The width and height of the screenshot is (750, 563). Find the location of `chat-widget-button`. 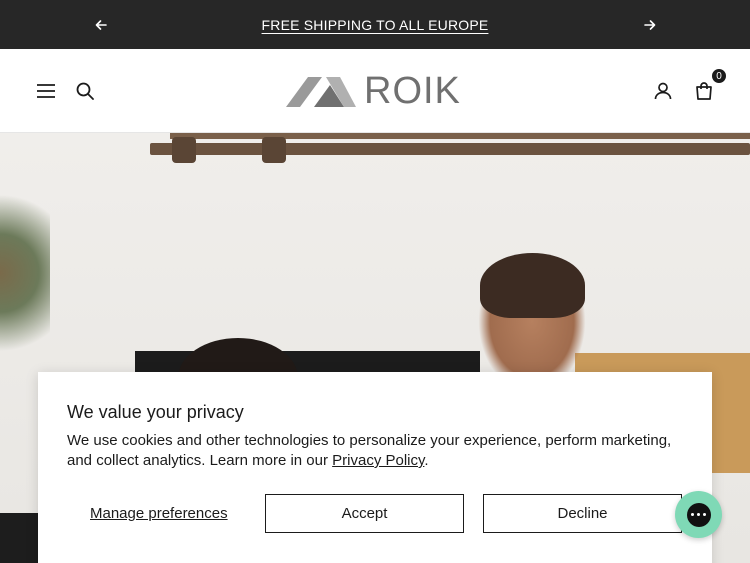

chat-widget-button is located at coordinates (698, 514).